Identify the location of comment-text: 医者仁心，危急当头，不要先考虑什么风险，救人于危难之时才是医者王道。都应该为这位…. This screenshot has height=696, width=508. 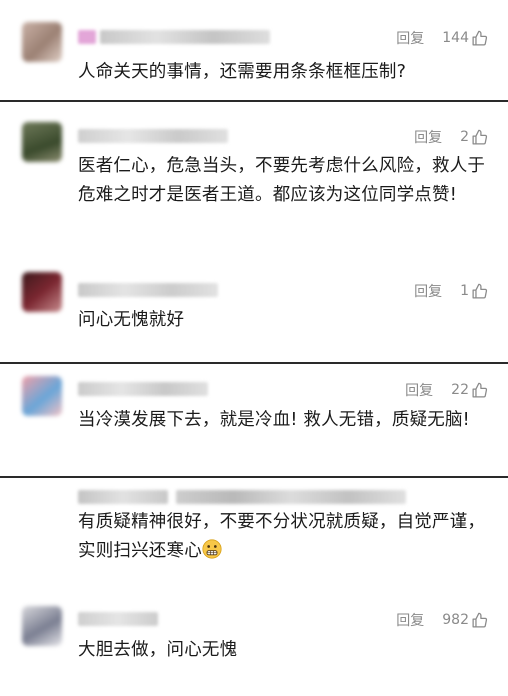
(282, 180).